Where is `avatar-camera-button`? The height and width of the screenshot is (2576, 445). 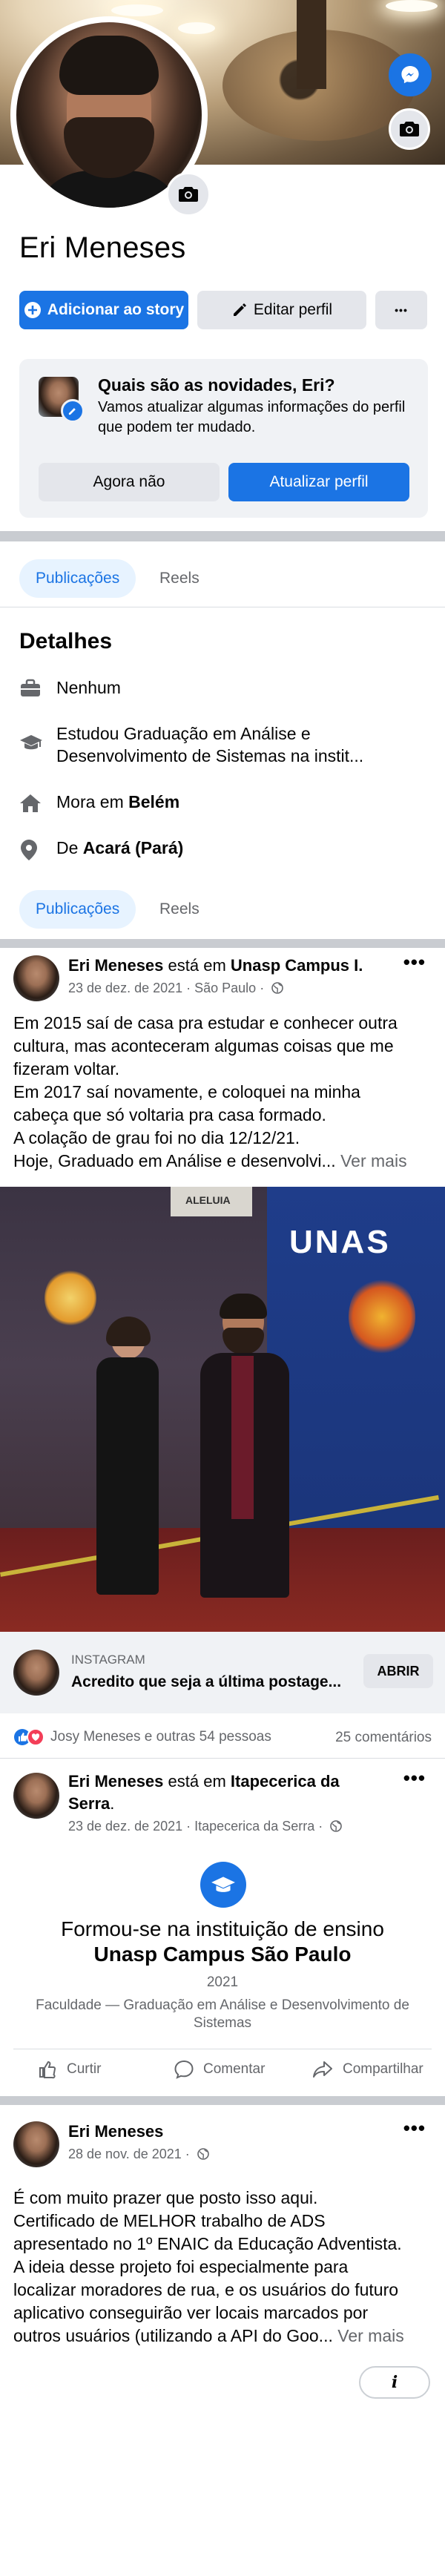
avatar-camera-button is located at coordinates (188, 195).